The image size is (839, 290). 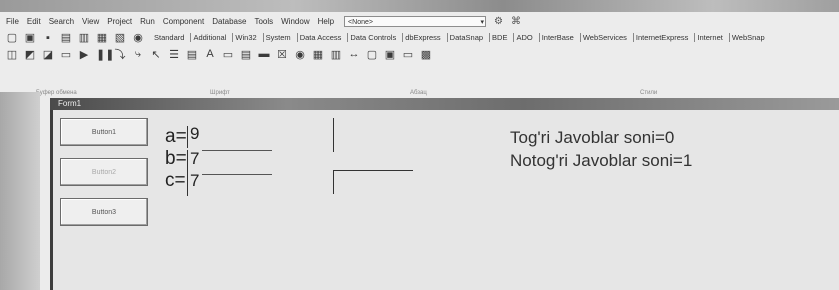 What do you see at coordinates (604, 37) in the screenshot?
I see `tab-webservices: WebServices` at bounding box center [604, 37].